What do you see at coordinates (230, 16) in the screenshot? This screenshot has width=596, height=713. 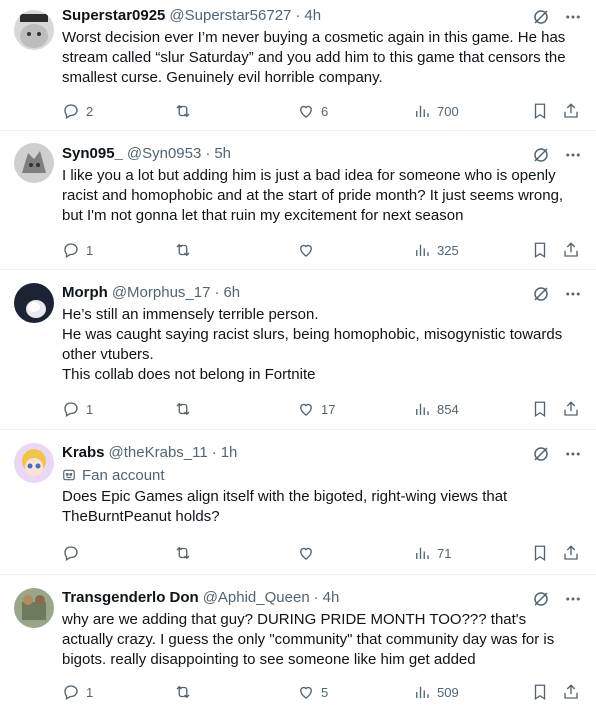 I see `user-handle: @Superstar56727` at bounding box center [230, 16].